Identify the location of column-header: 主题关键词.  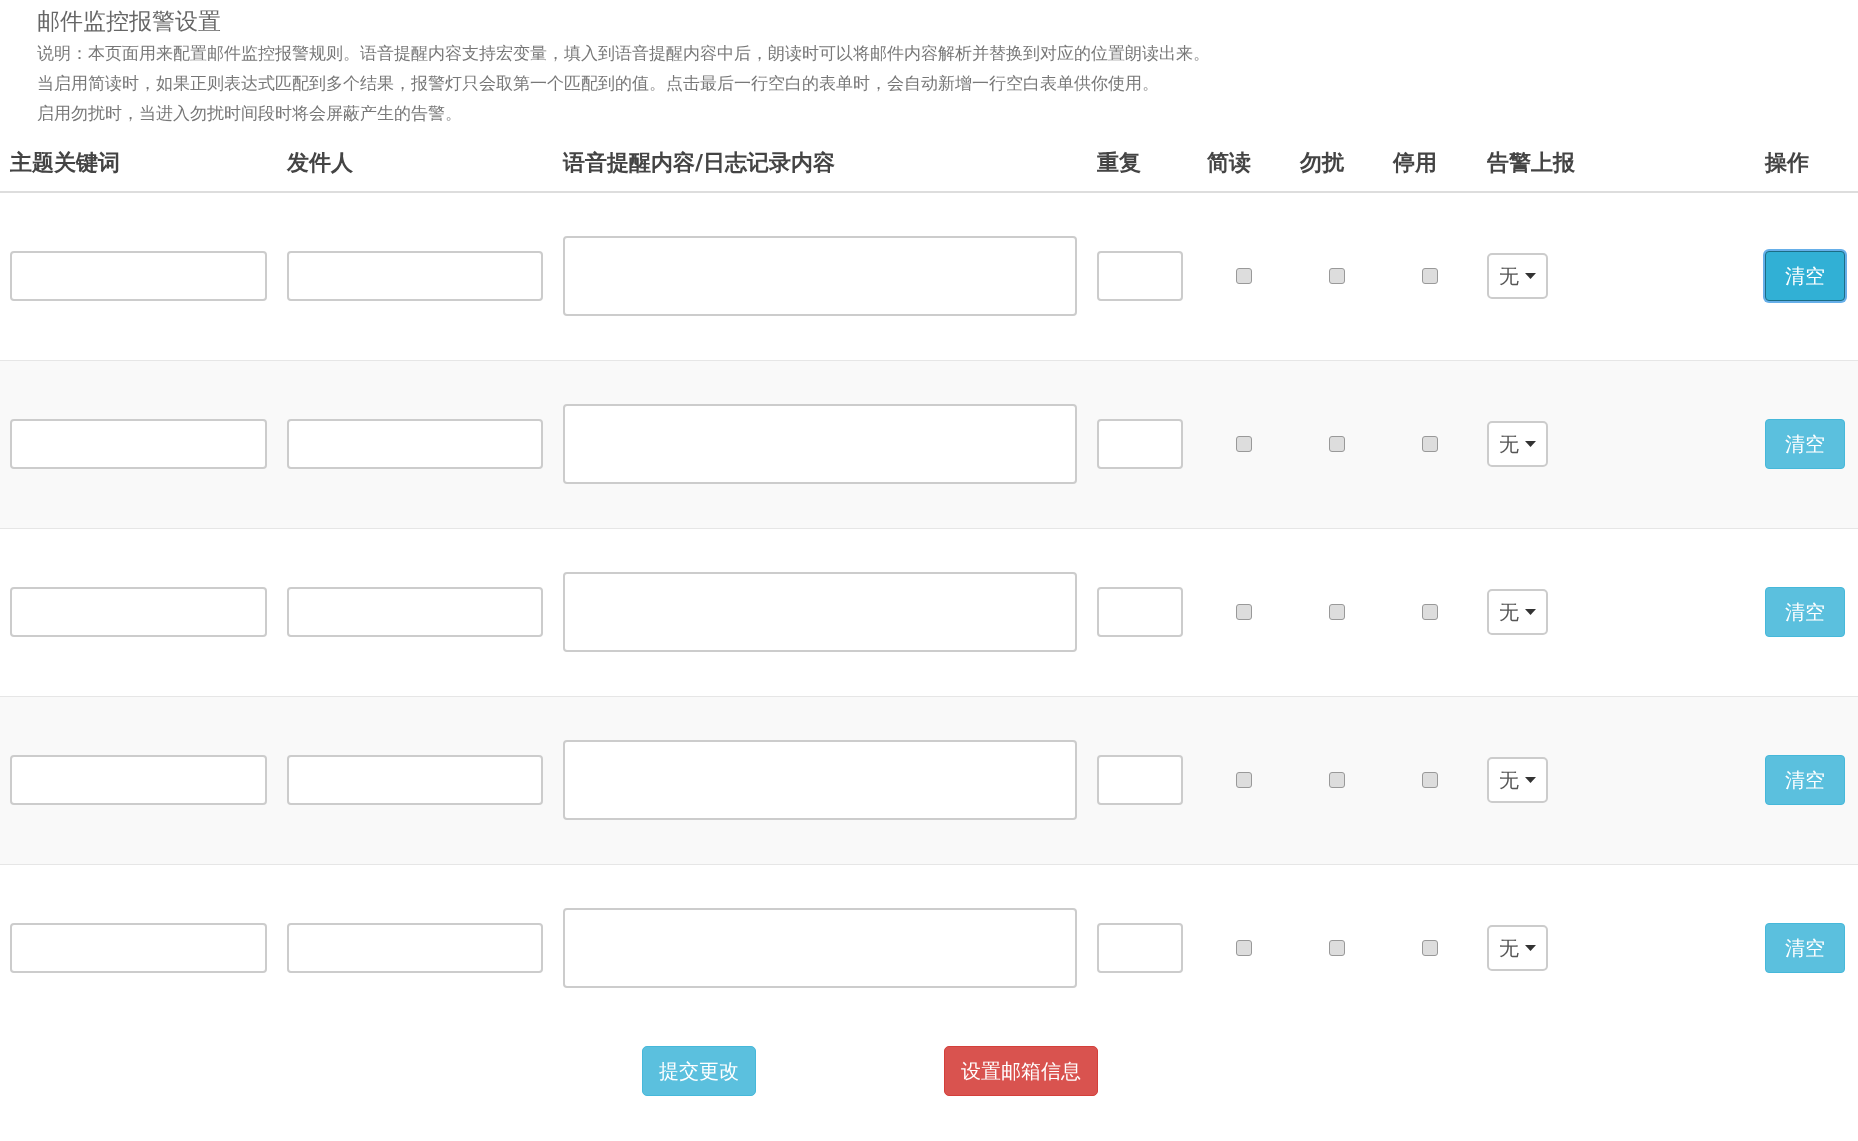
(138, 164).